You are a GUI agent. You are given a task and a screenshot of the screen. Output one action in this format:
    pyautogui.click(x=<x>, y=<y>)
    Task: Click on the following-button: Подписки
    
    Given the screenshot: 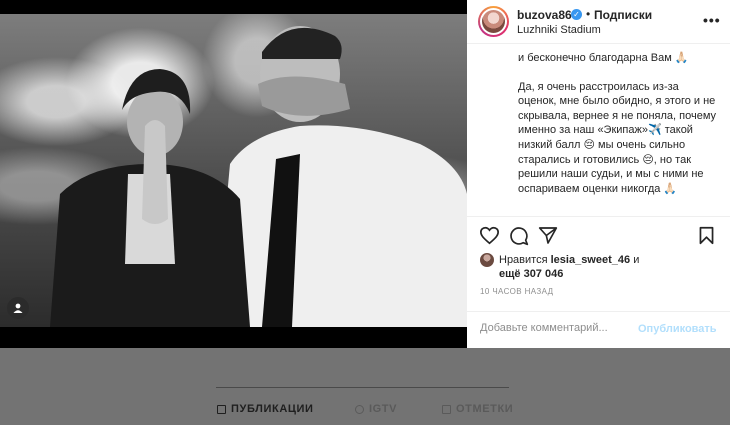 What is the action you would take?
    pyautogui.click(x=623, y=15)
    